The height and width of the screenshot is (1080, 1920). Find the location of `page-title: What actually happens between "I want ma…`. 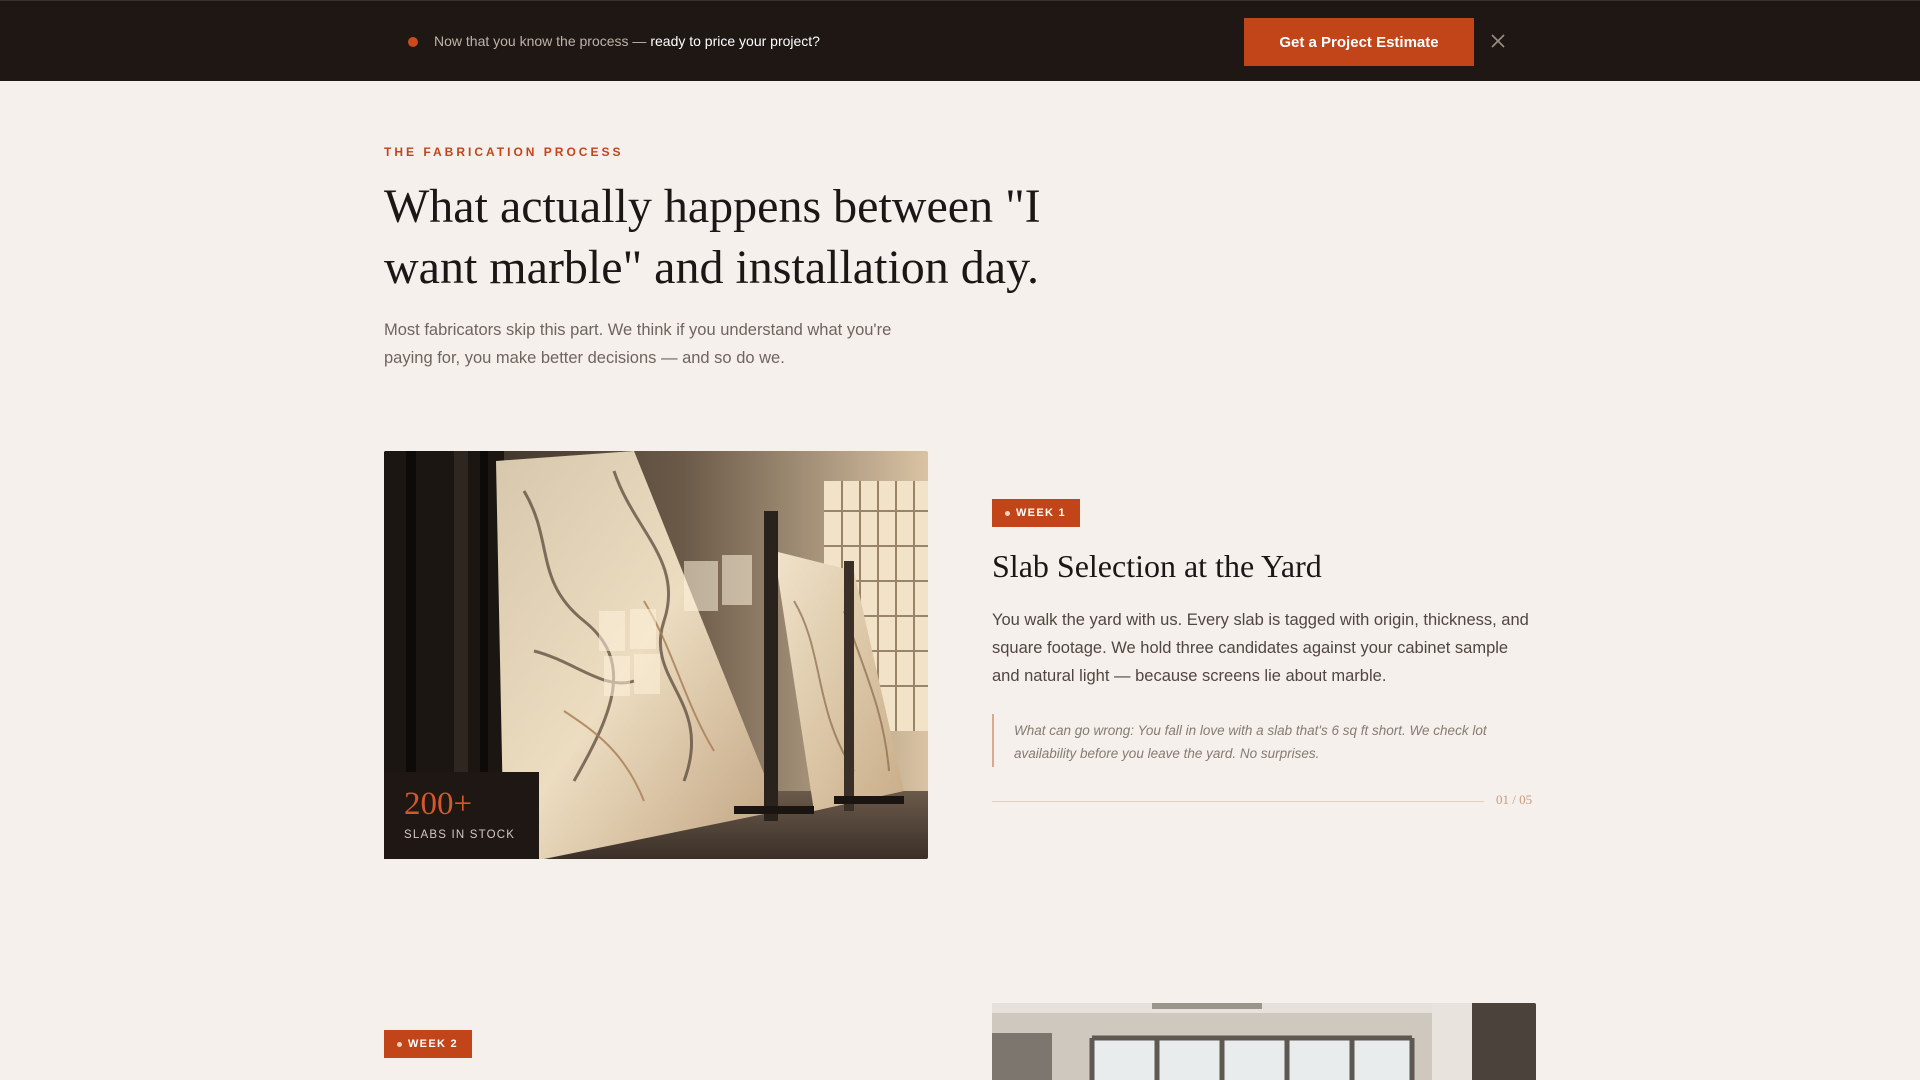

page-title: What actually happens between "I want ma… is located at coordinates (712, 237).